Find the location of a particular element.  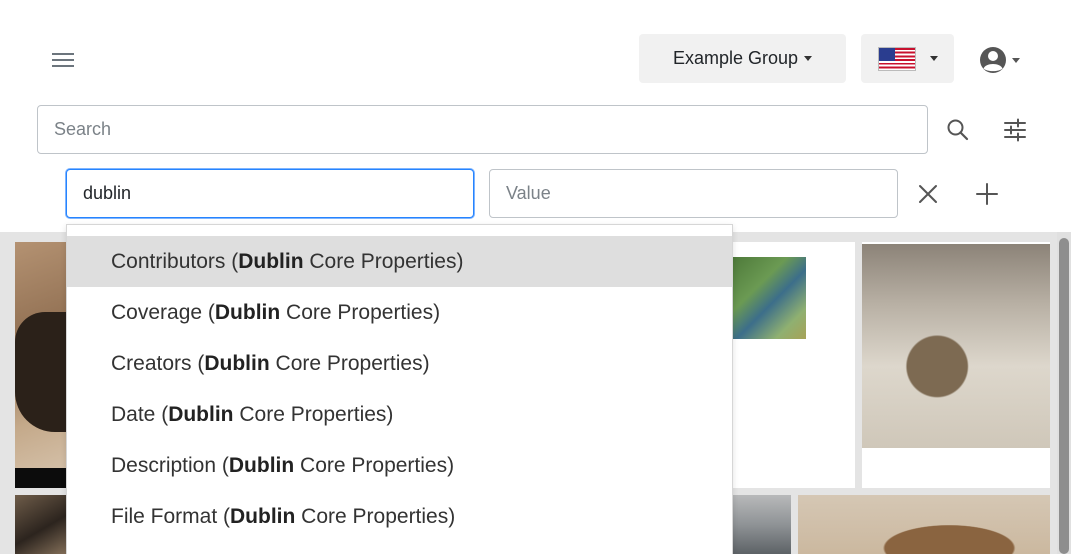

autocomplete-option: Description (Dublin Core Properties) is located at coordinates (399, 465).